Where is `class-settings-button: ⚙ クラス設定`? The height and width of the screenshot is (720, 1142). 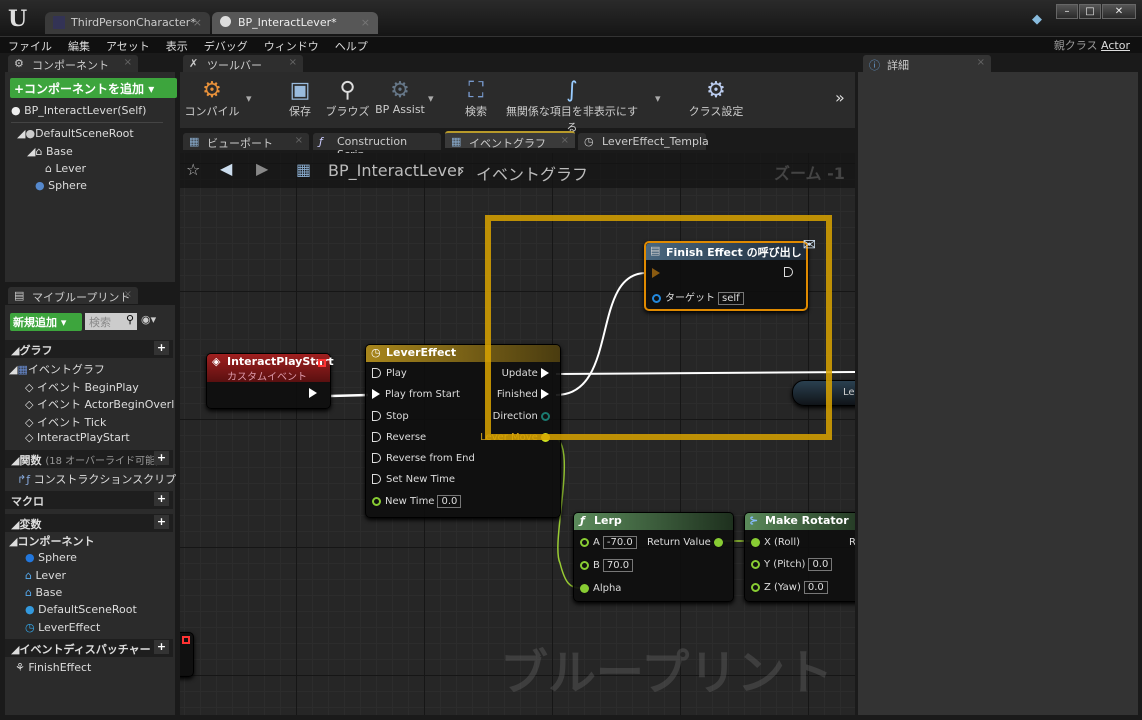 class-settings-button: ⚙ クラス設定 is located at coordinates (716, 98).